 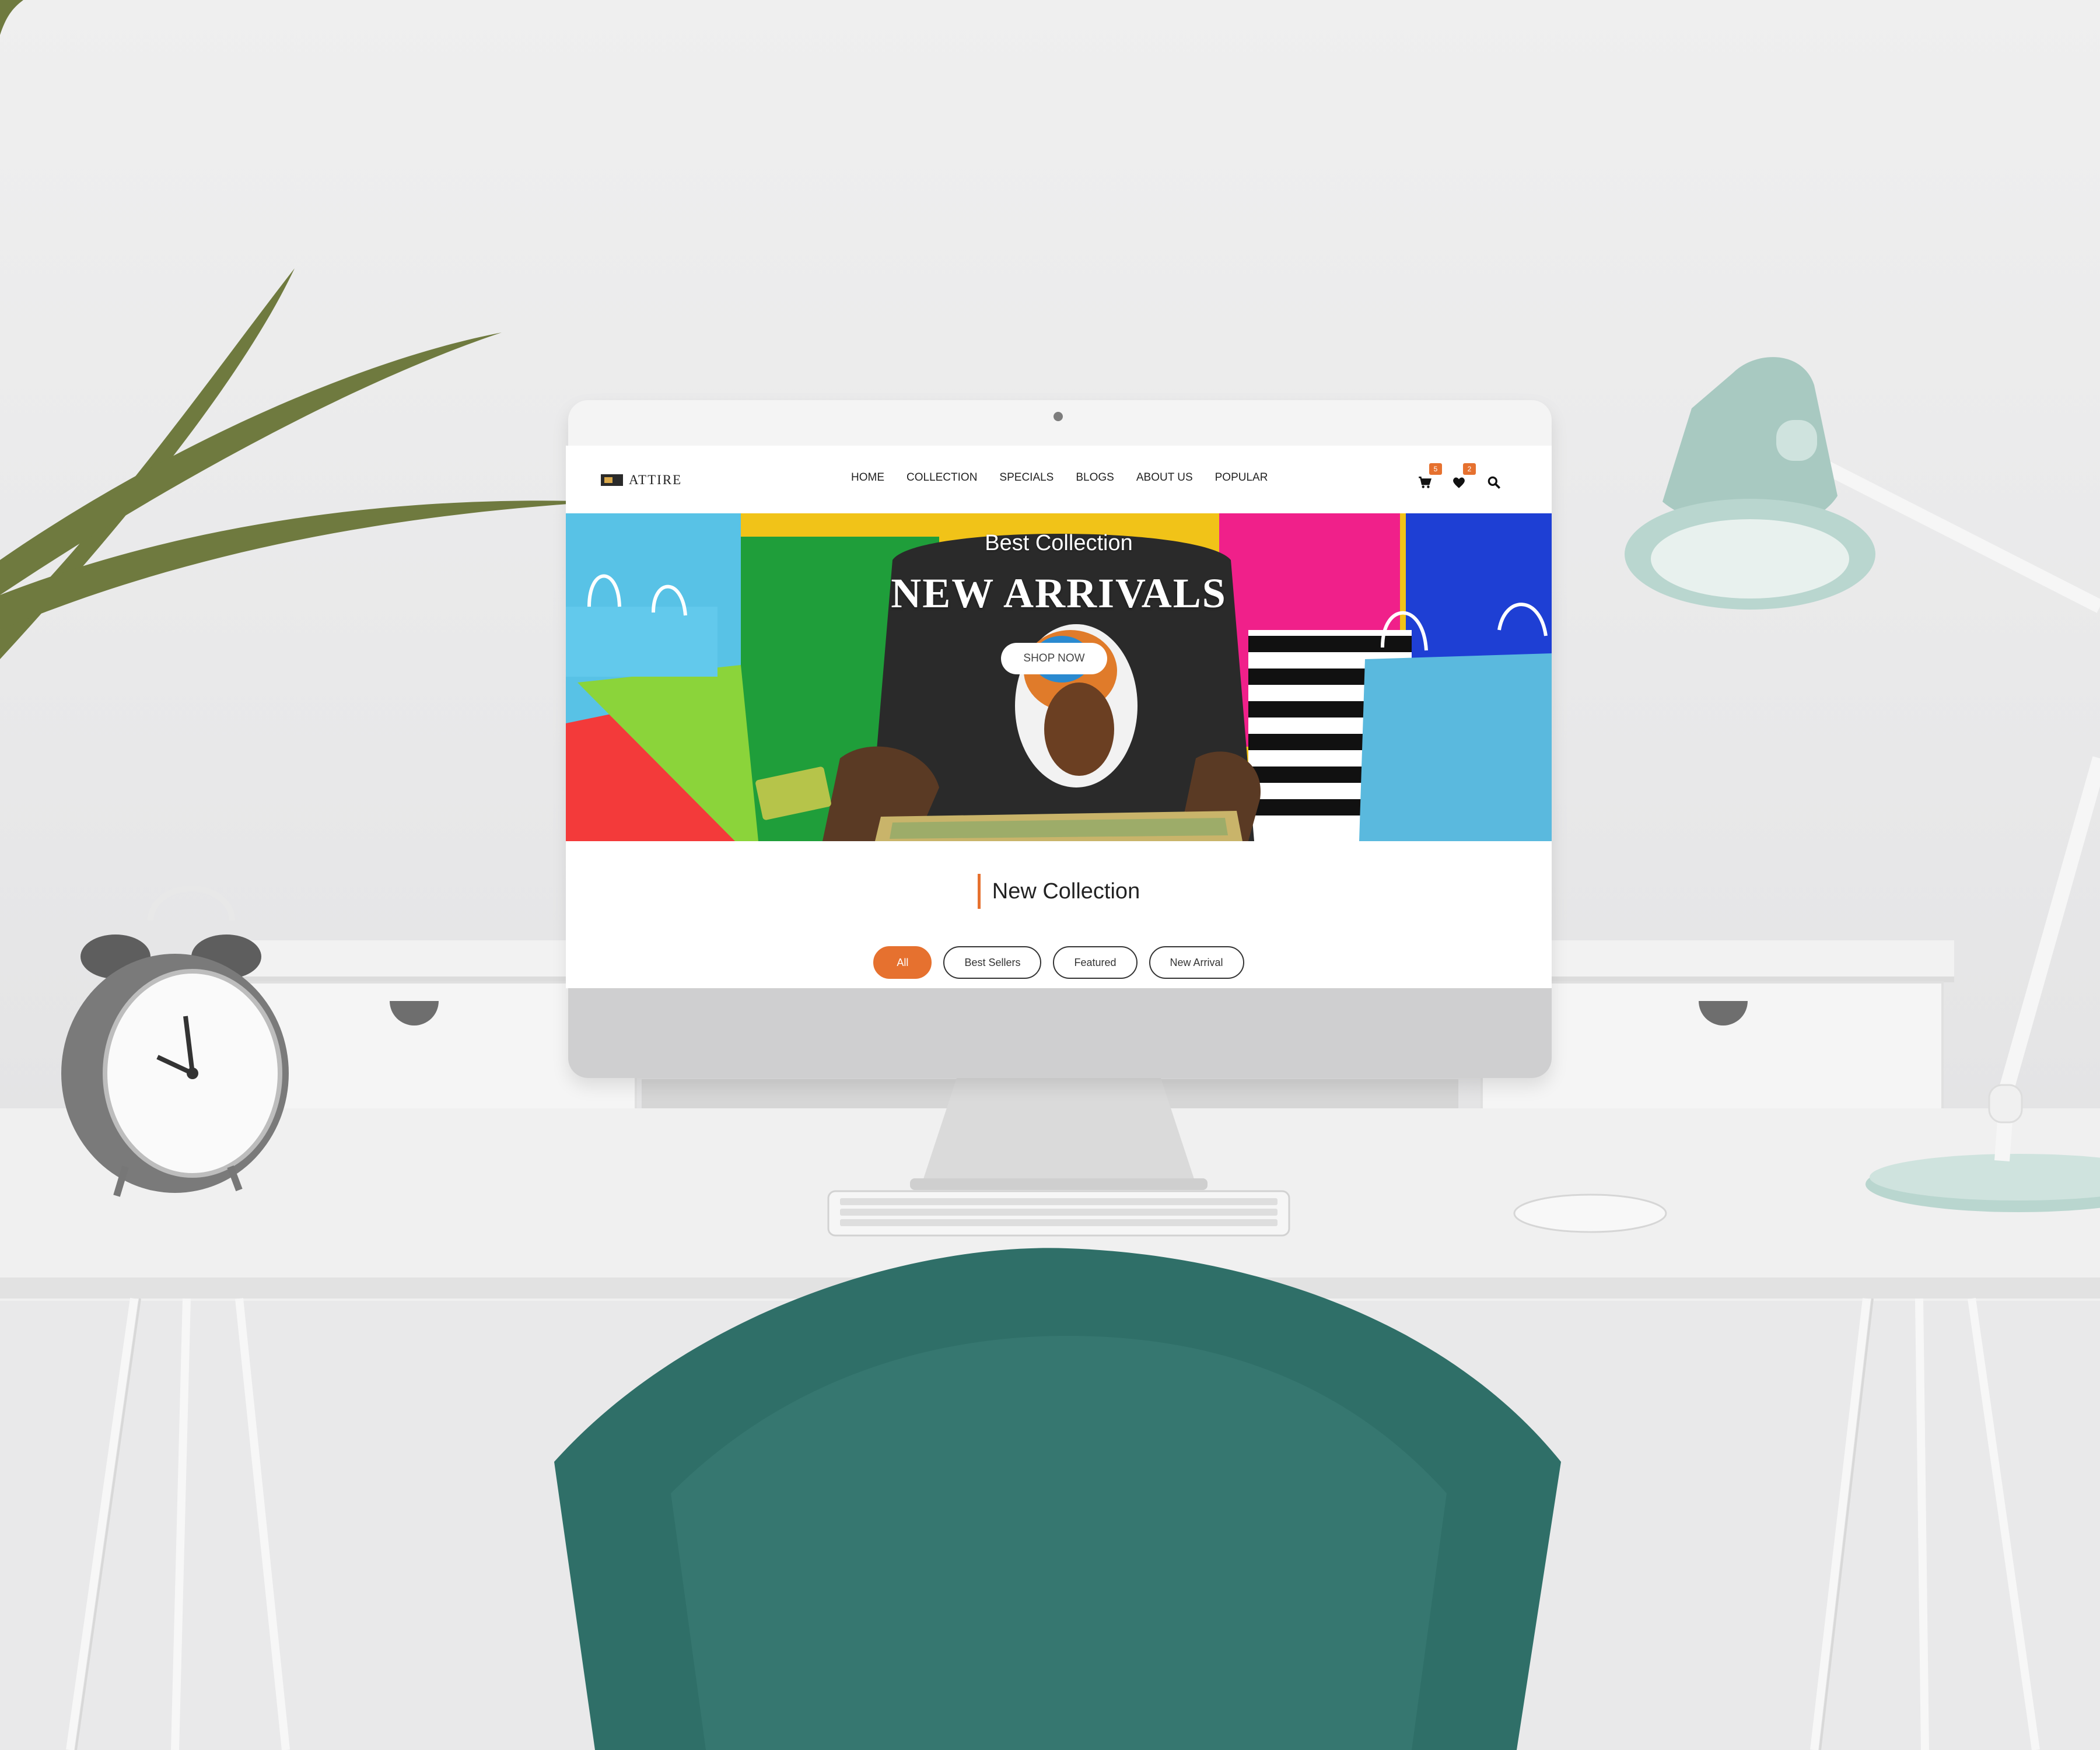 What do you see at coordinates (1476, 480) in the screenshot?
I see `header-actions: 5 2` at bounding box center [1476, 480].